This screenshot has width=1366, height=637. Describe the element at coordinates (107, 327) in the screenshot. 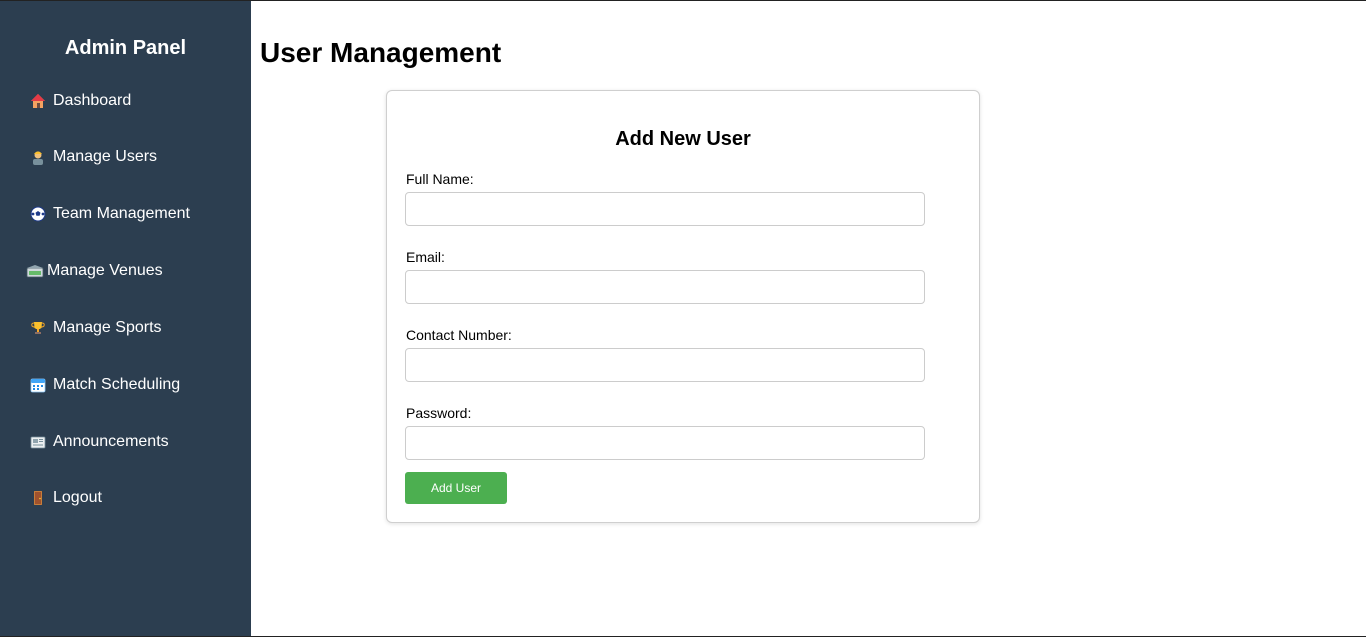

I see `sidebar-item-label: Manage Sports` at that location.